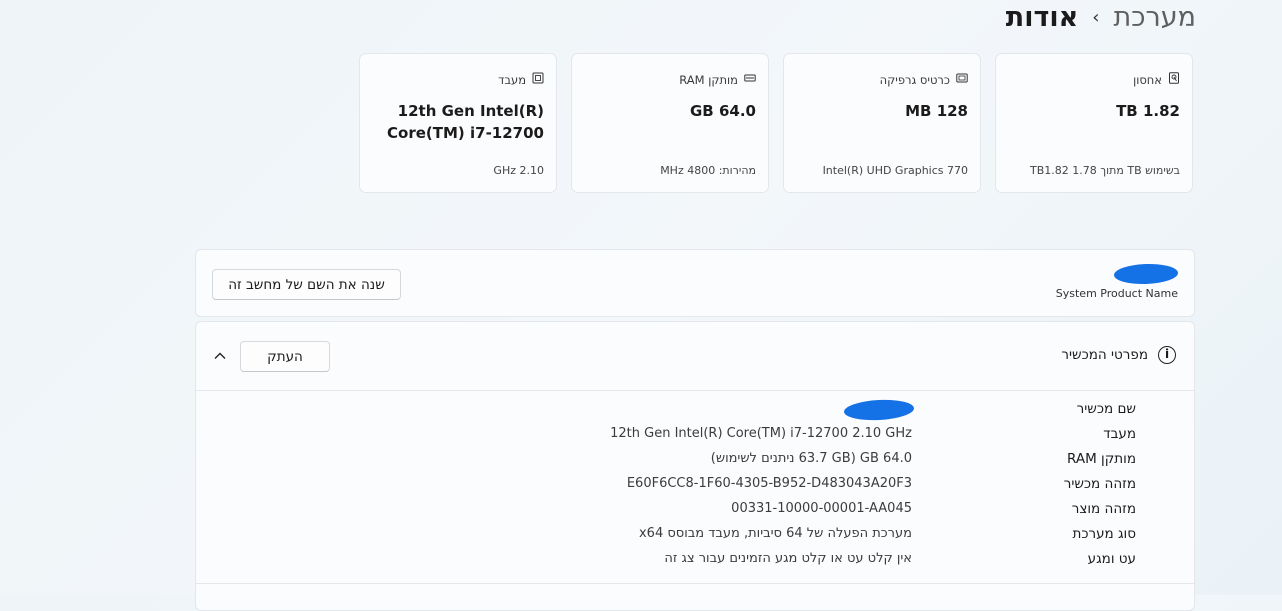 The height and width of the screenshot is (611, 1282). Describe the element at coordinates (708, 170) in the screenshot. I see `spec-sub: מהירות: 4800 MHz` at that location.